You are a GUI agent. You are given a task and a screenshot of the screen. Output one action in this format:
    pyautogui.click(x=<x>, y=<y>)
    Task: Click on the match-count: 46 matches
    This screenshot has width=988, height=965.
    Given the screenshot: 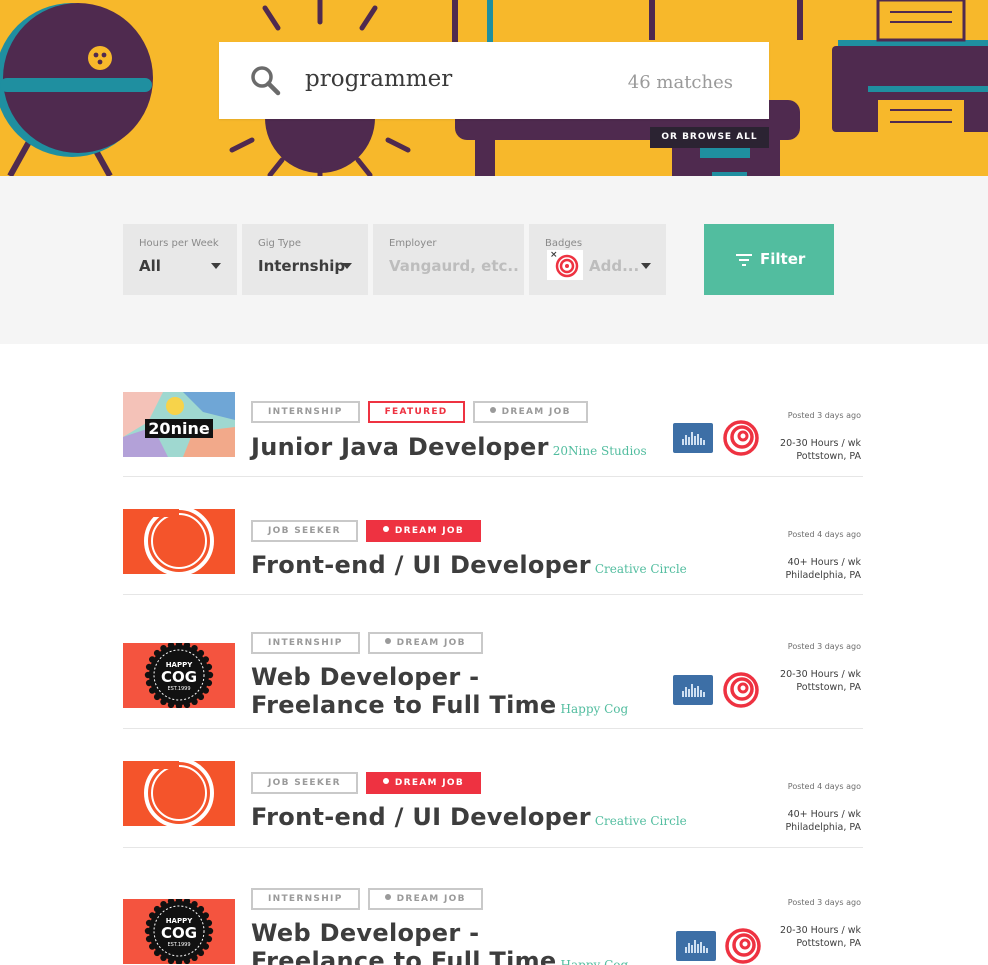 What is the action you would take?
    pyautogui.click(x=680, y=82)
    